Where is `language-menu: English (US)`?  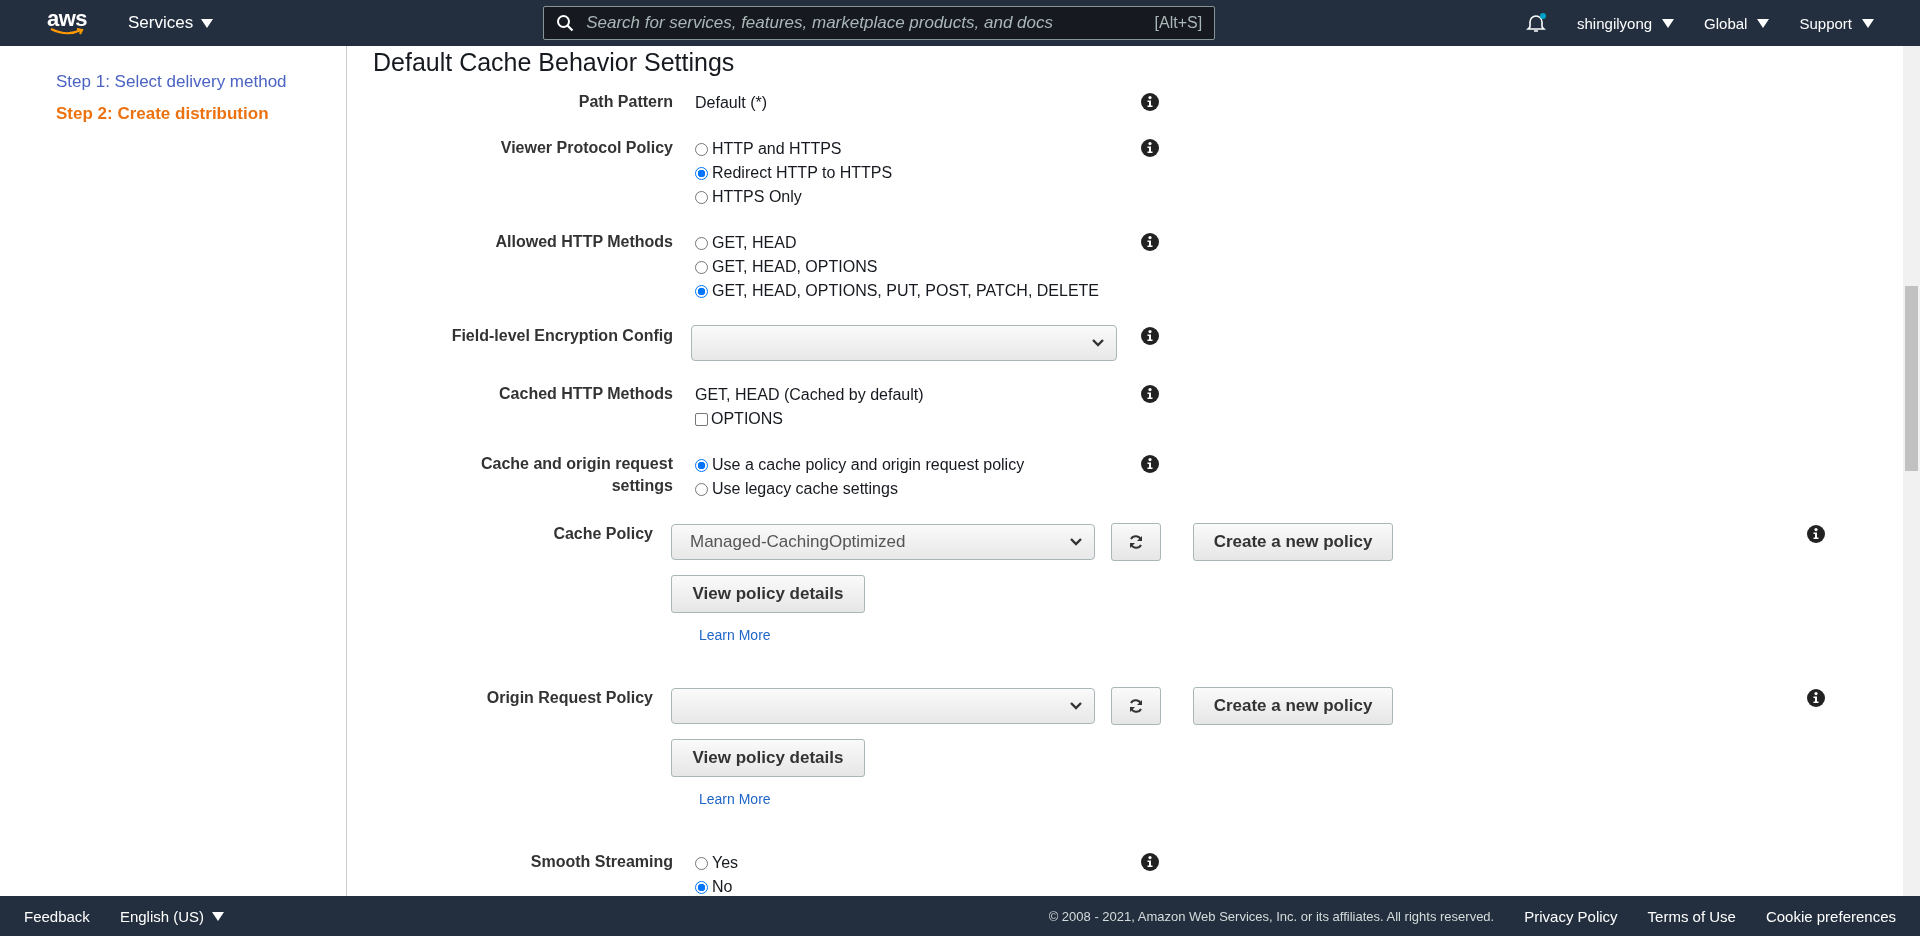 language-menu: English (US) is located at coordinates (172, 916).